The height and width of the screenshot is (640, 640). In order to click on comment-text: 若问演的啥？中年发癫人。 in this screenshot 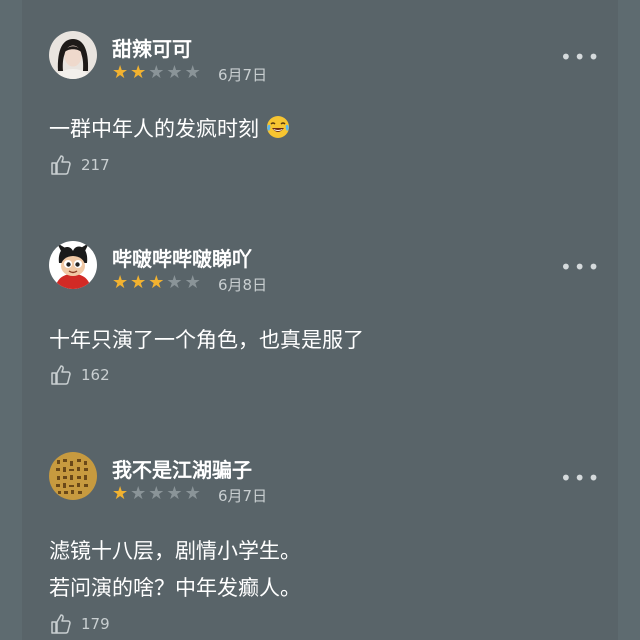, I will do `click(175, 587)`.